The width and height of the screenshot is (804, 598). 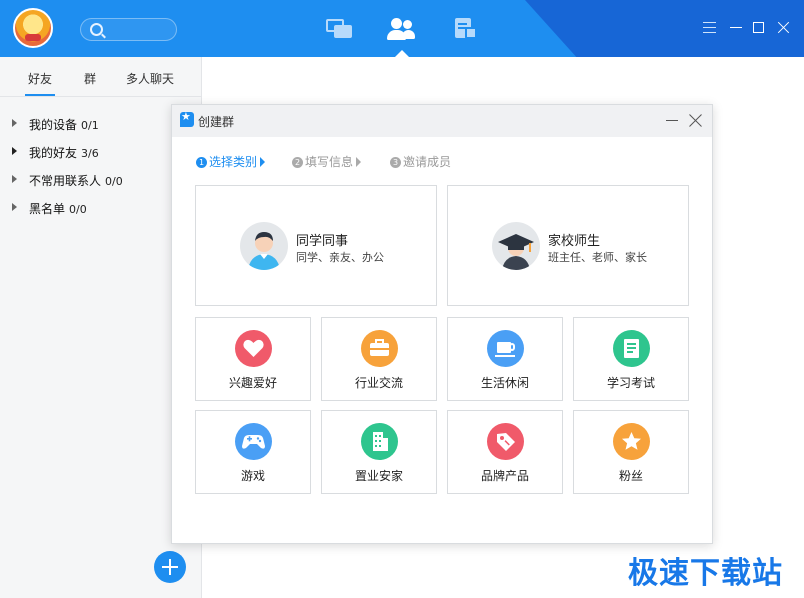 What do you see at coordinates (504, 383) in the screenshot?
I see `category-label: 生活休闲` at bounding box center [504, 383].